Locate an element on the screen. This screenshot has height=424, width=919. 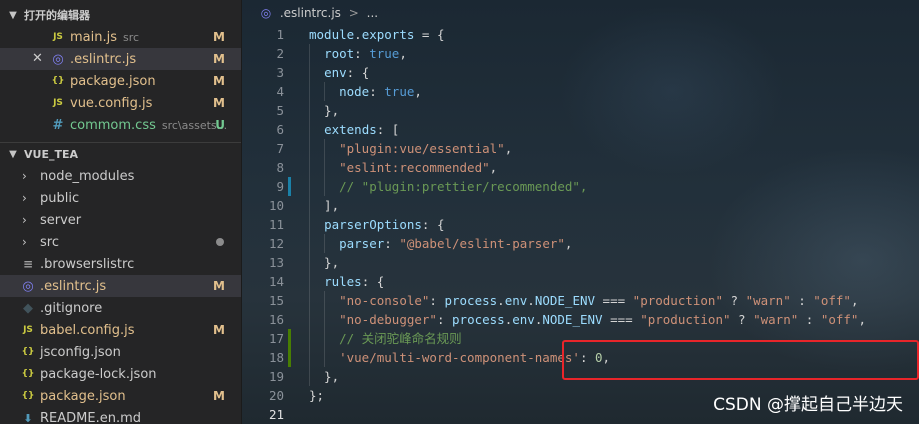
file-item: ◎ .eslintrc.js M is located at coordinates (120, 286).